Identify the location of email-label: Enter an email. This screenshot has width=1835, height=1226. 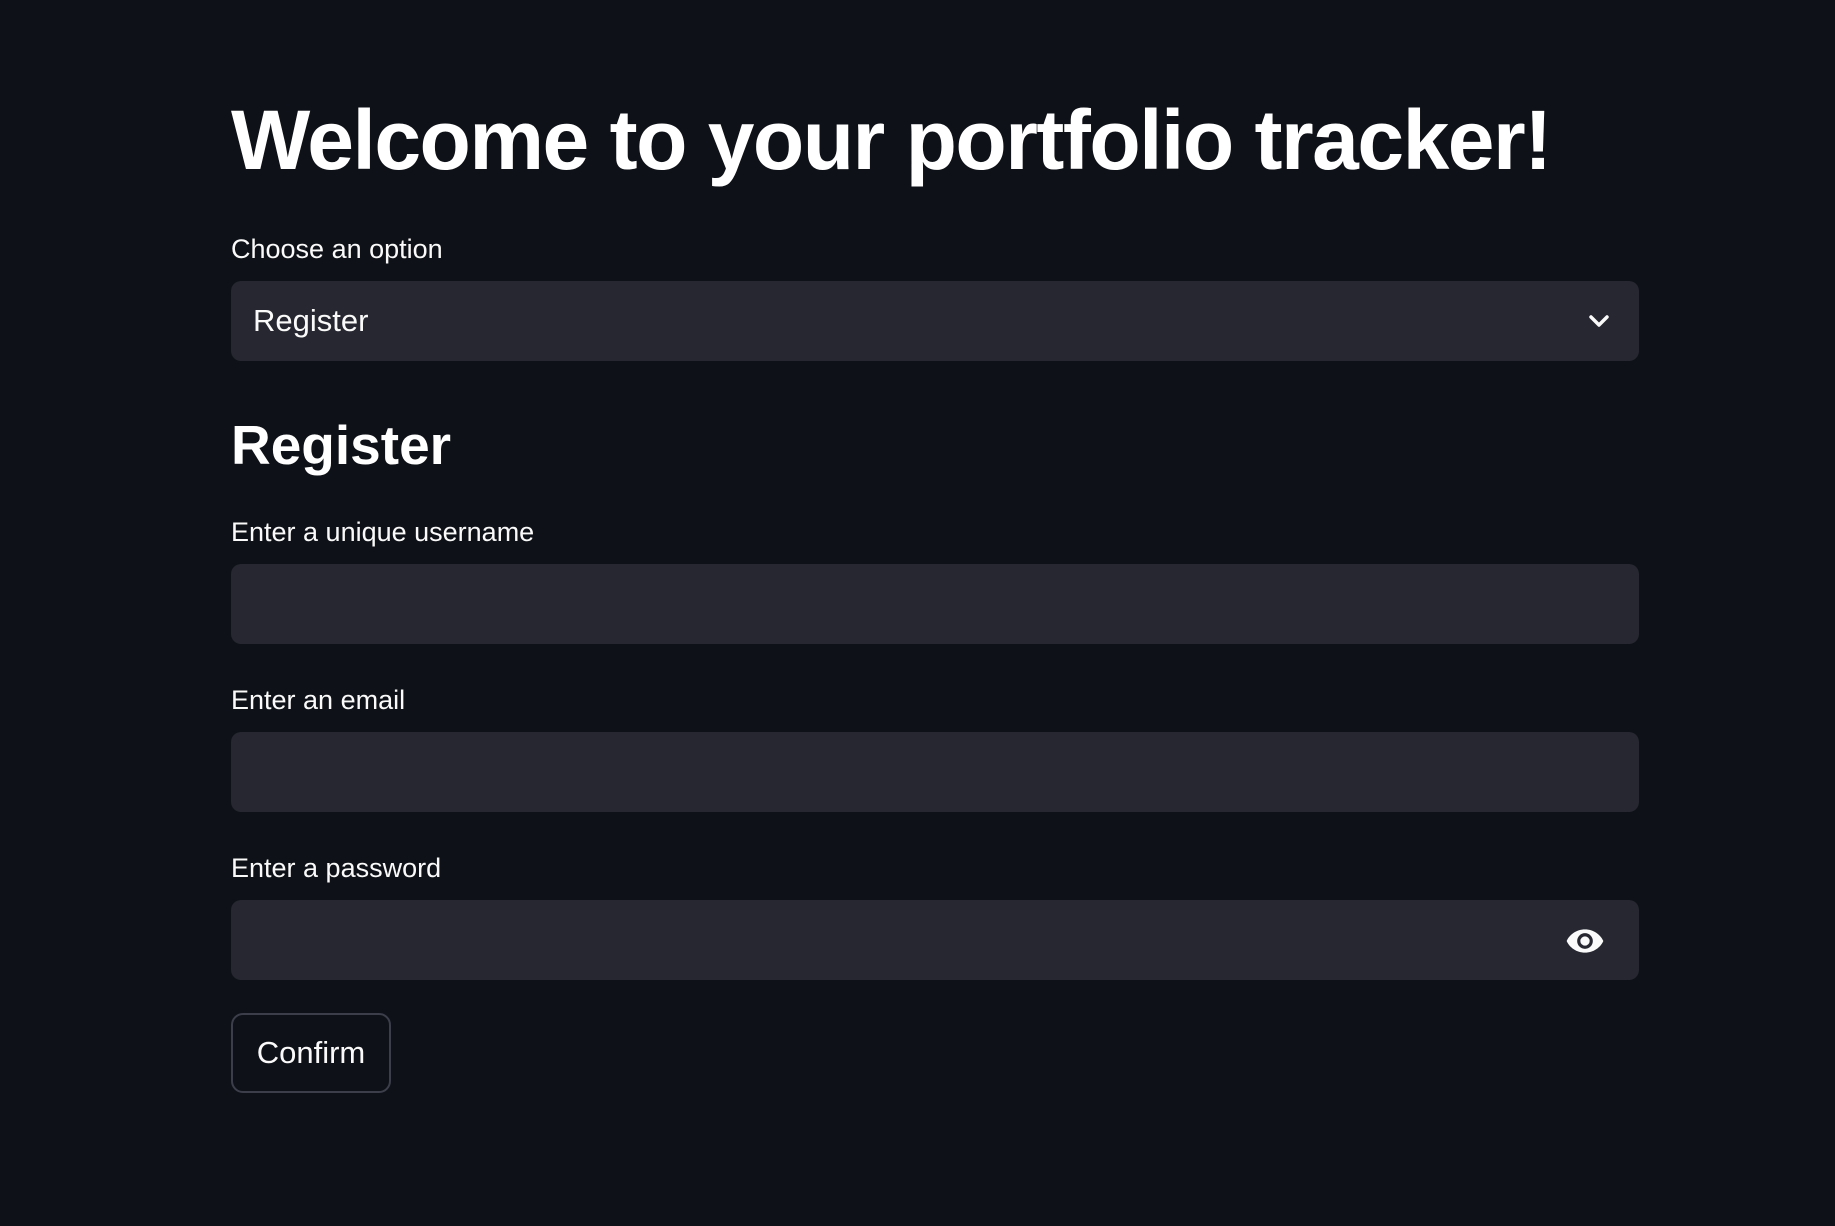
(318, 700).